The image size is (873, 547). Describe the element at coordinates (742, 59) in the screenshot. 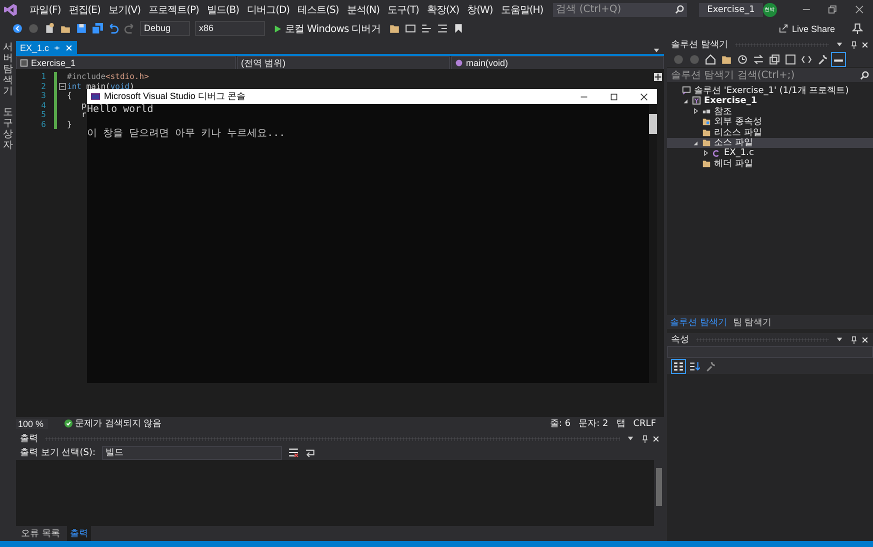

I see `history-icon` at that location.